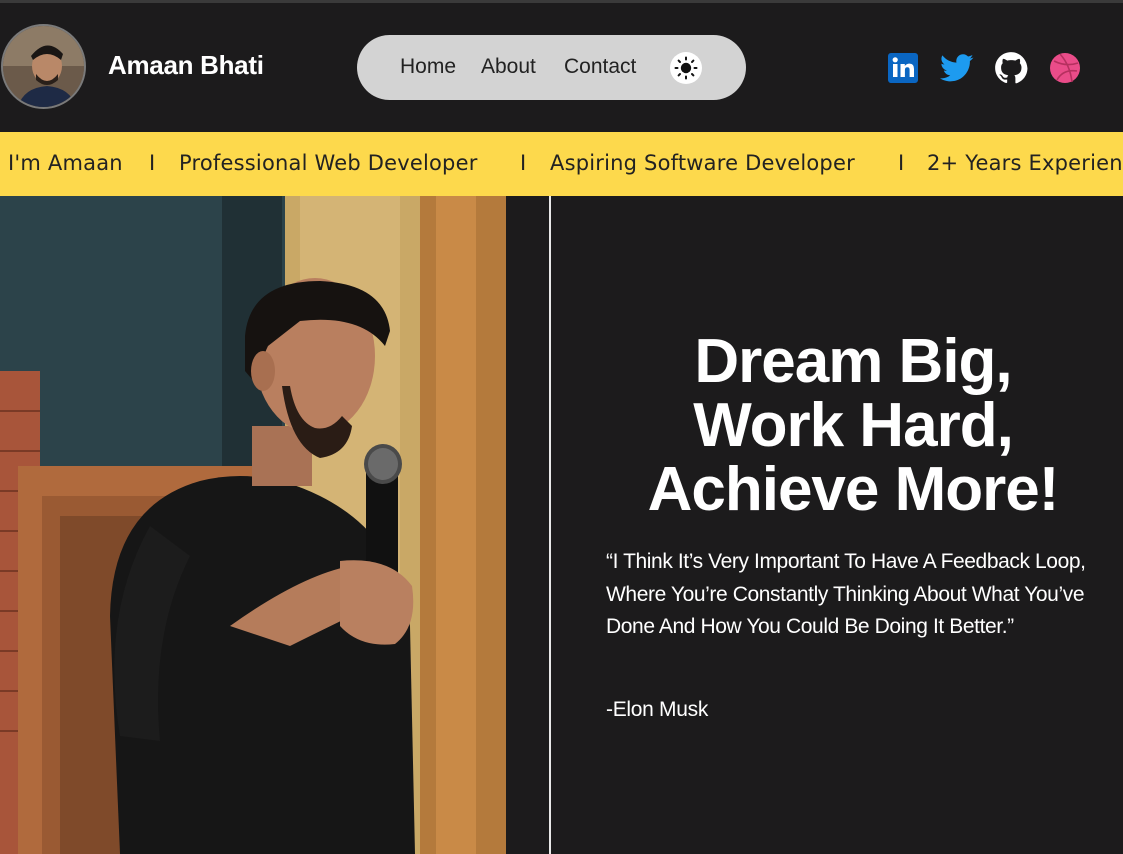 This screenshot has height=854, width=1123. What do you see at coordinates (1025, 163) in the screenshot?
I see `marquee-item: 2+ Years Experien` at bounding box center [1025, 163].